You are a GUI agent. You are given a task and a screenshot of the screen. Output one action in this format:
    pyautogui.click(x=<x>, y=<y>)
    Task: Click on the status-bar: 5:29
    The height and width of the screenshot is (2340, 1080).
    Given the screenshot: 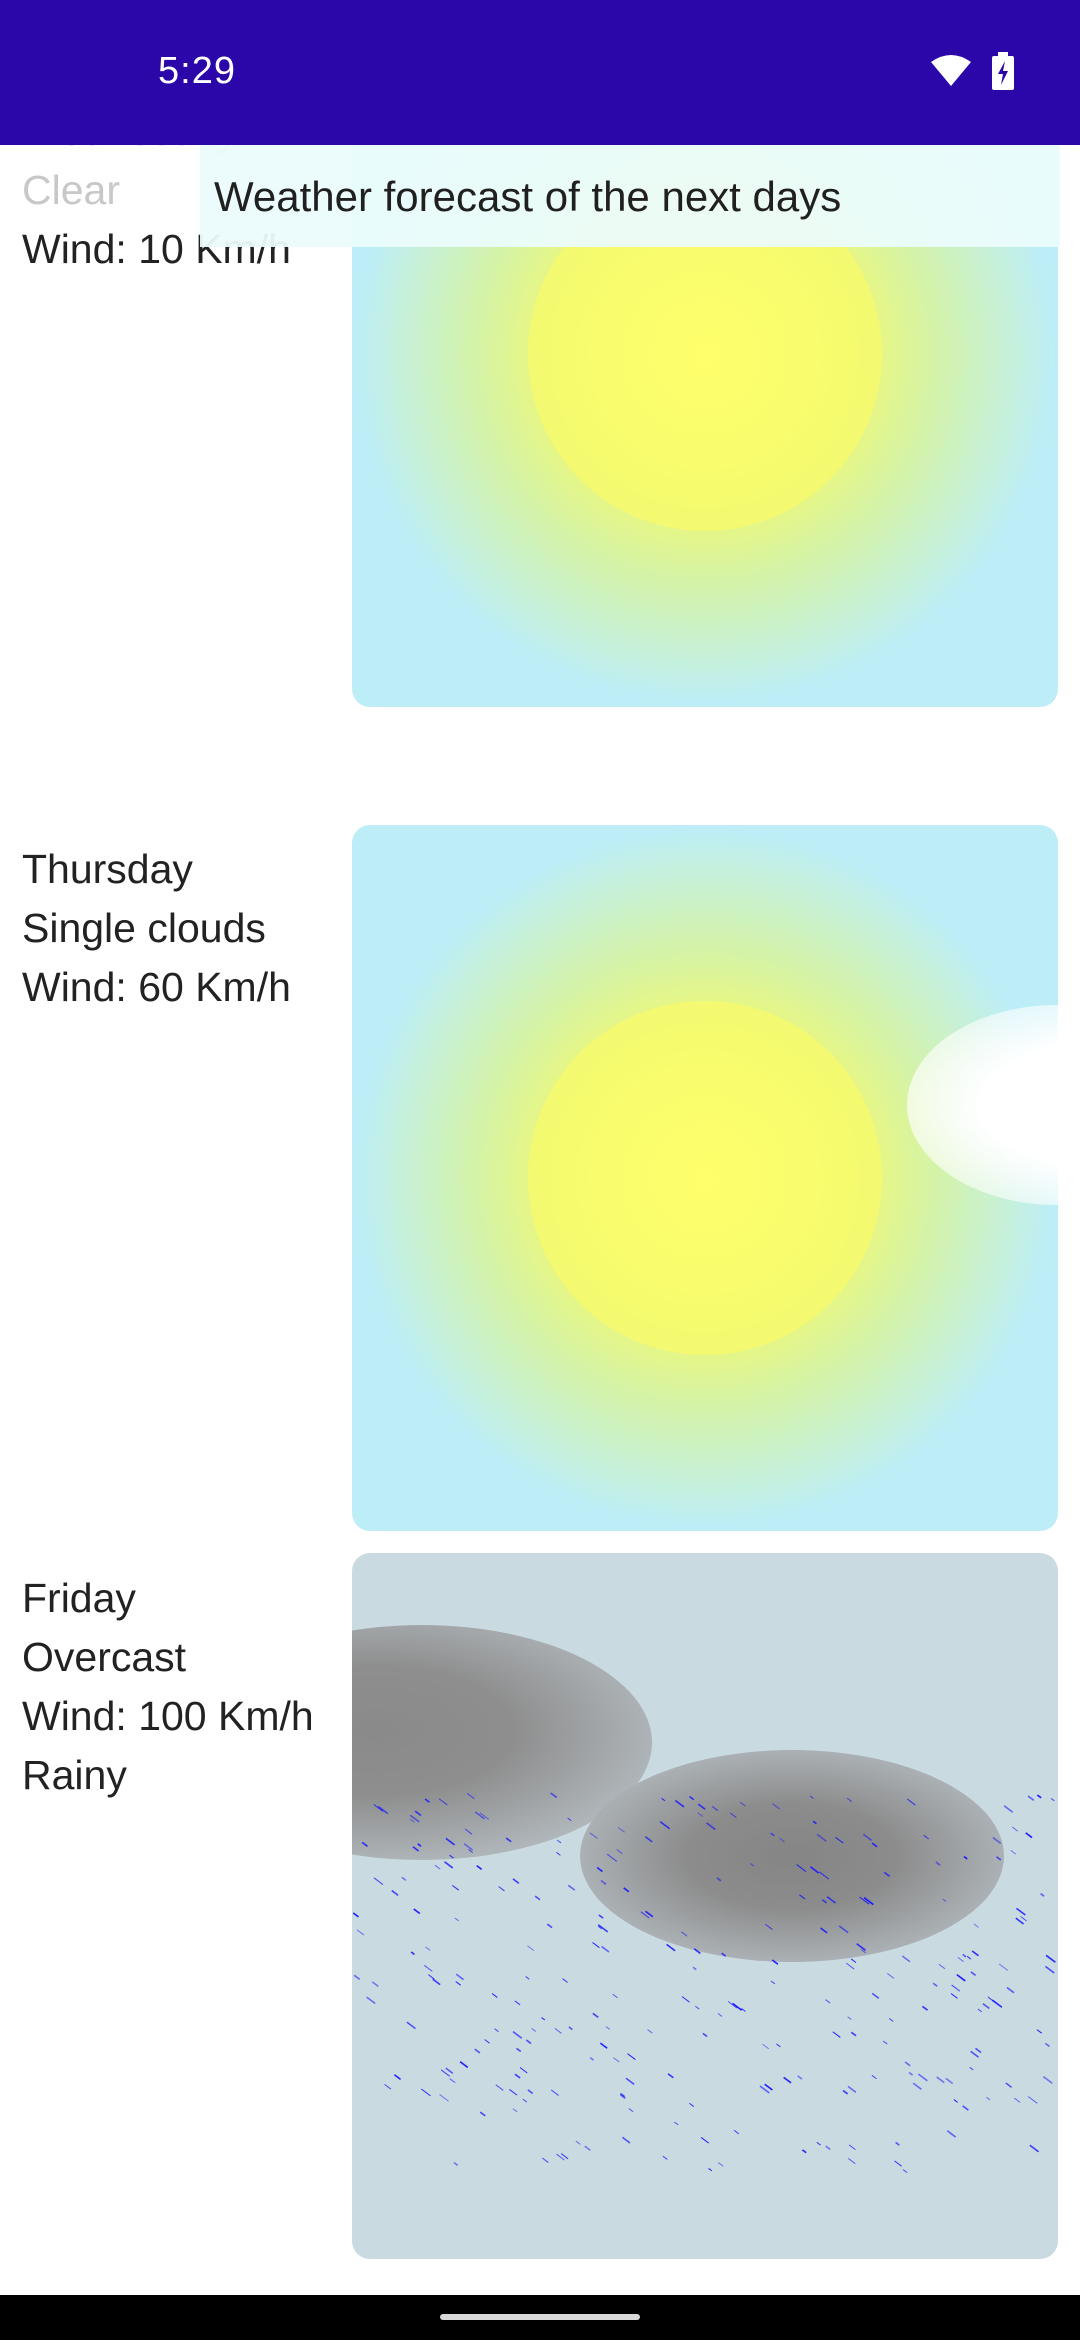 What is the action you would take?
    pyautogui.click(x=540, y=72)
    